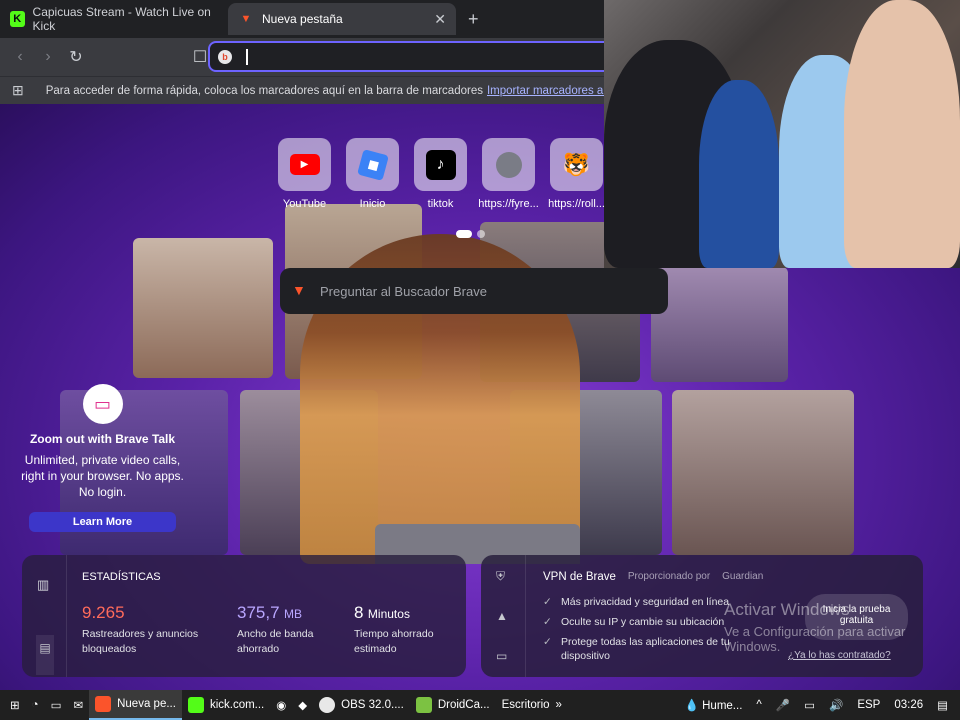 The image size is (960, 720). What do you see at coordinates (103, 704) in the screenshot?
I see `brave-icon` at bounding box center [103, 704].